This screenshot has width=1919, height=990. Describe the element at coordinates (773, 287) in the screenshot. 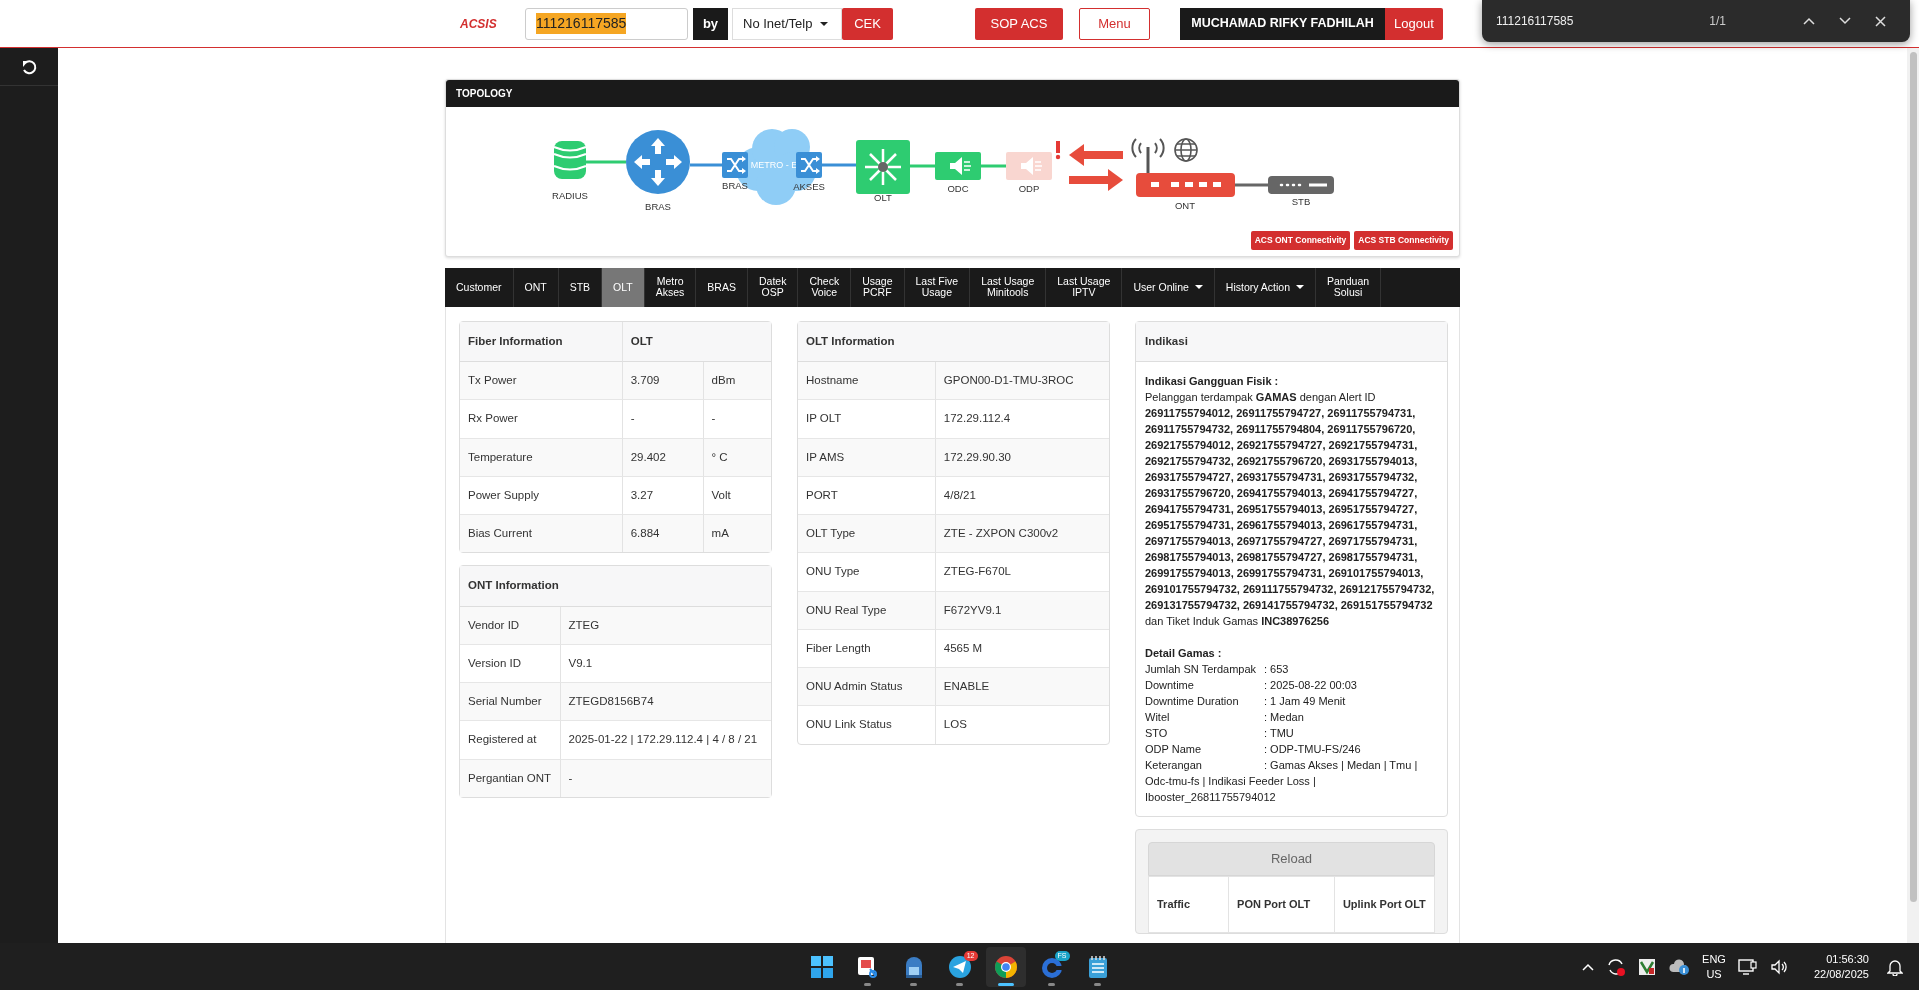

I see `tab: Datek OSP` at that location.